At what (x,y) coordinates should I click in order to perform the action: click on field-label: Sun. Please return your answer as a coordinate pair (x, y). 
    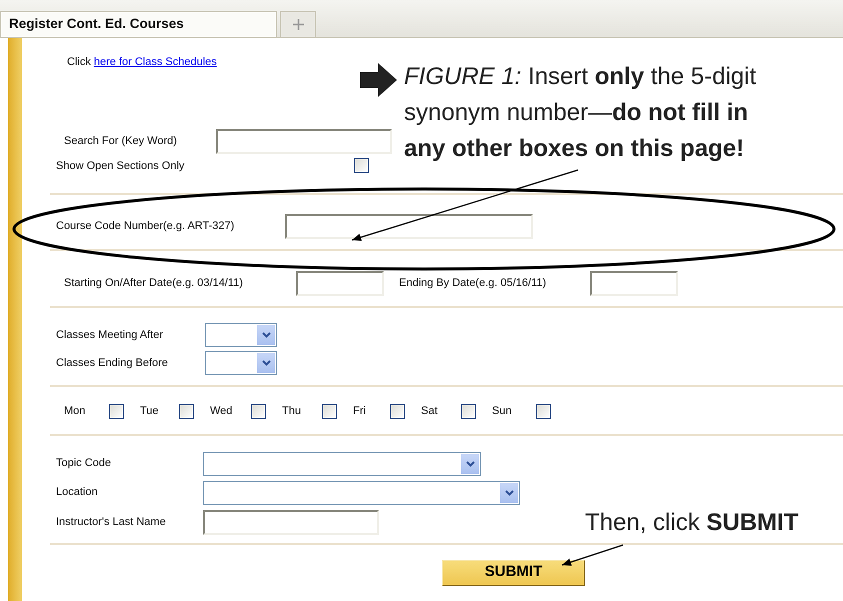
    Looking at the image, I should click on (502, 411).